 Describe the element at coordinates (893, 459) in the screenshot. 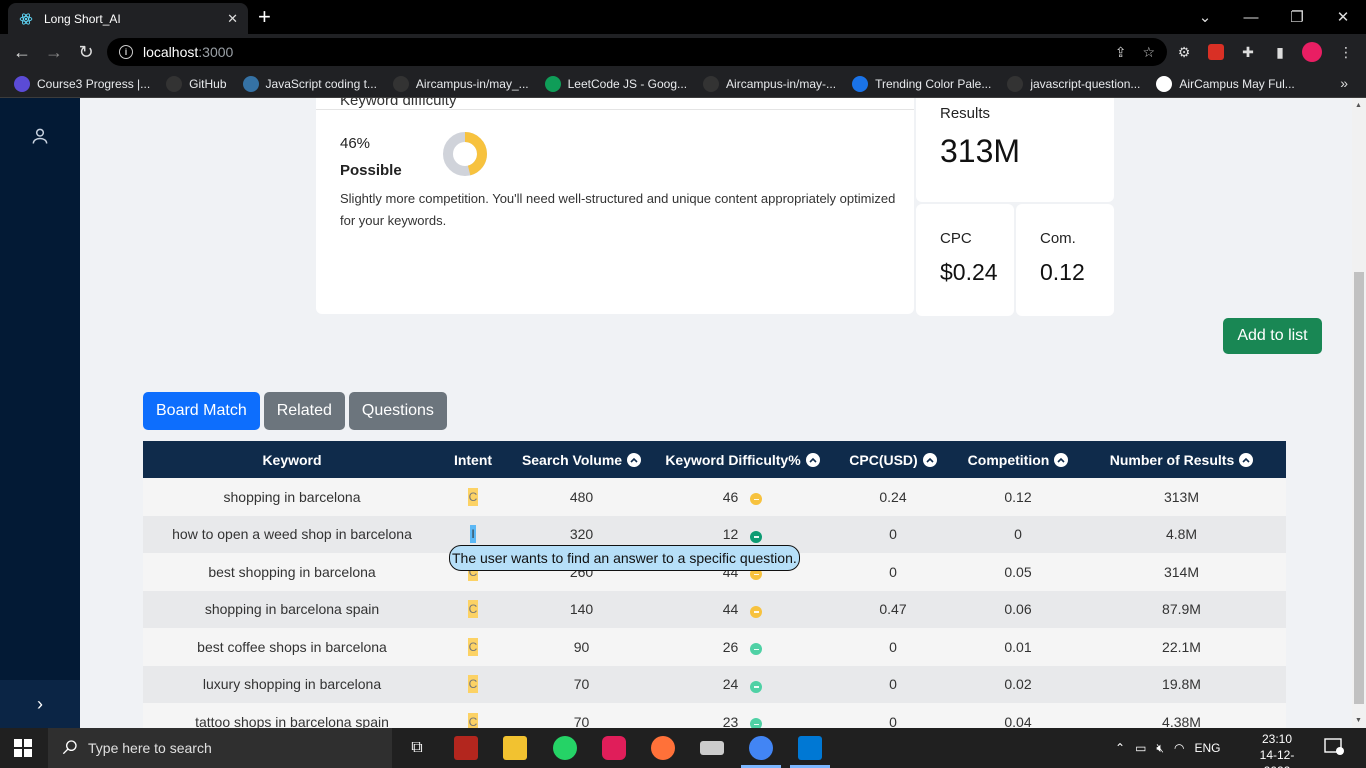

I see `header-cpc: CPC(USD)` at that location.